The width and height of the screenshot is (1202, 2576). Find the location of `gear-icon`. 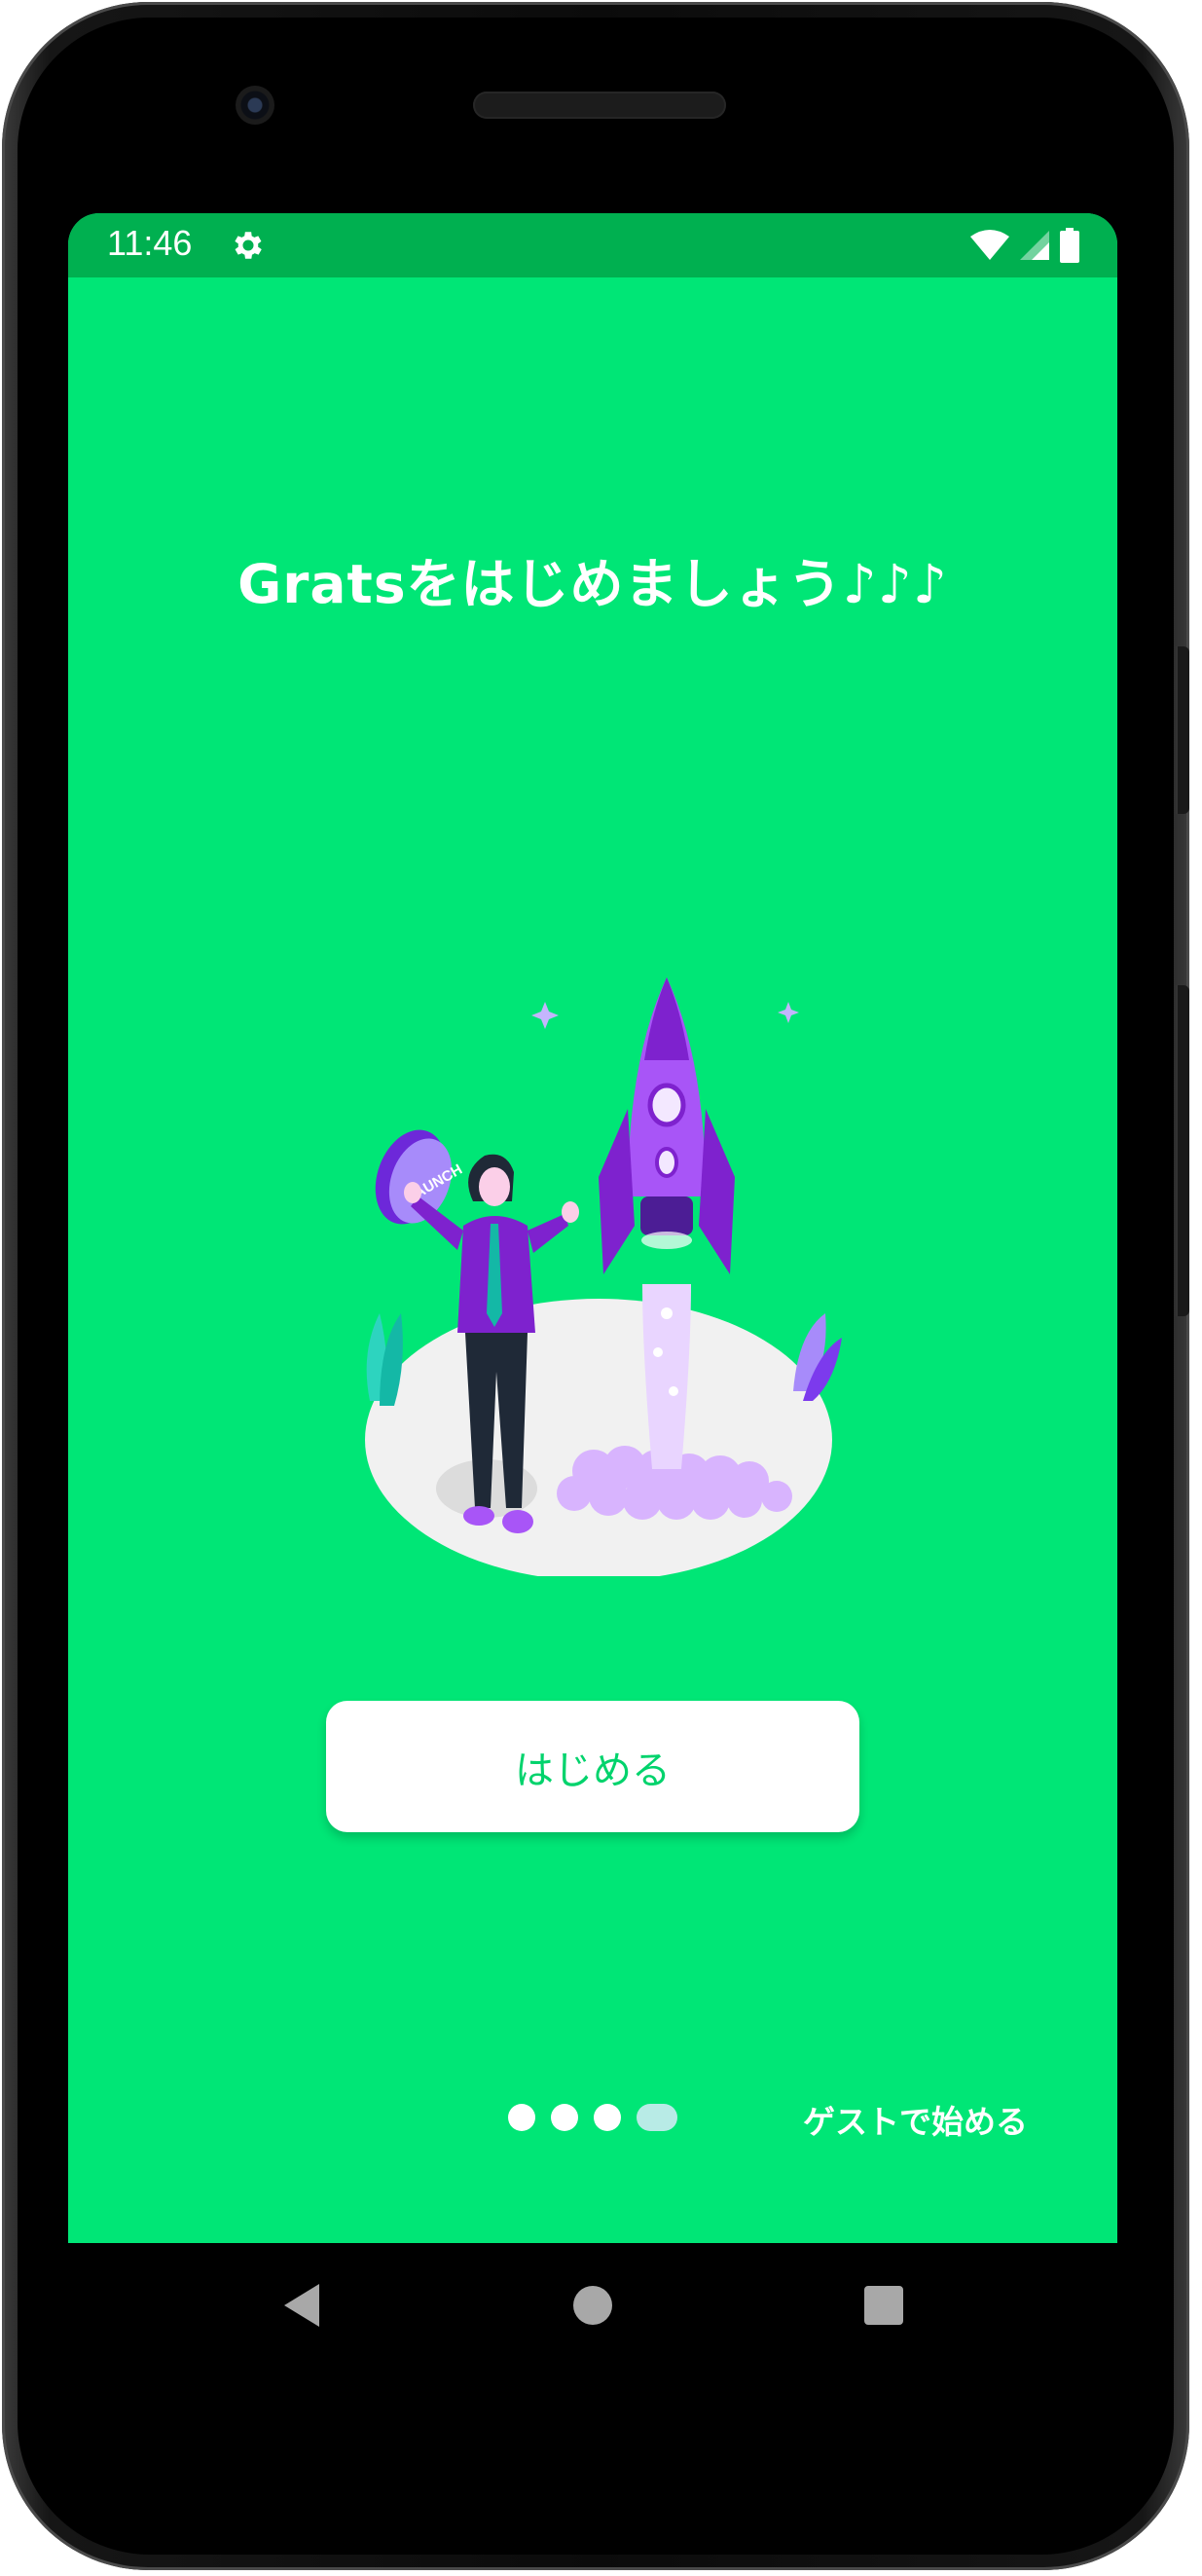

gear-icon is located at coordinates (248, 245).